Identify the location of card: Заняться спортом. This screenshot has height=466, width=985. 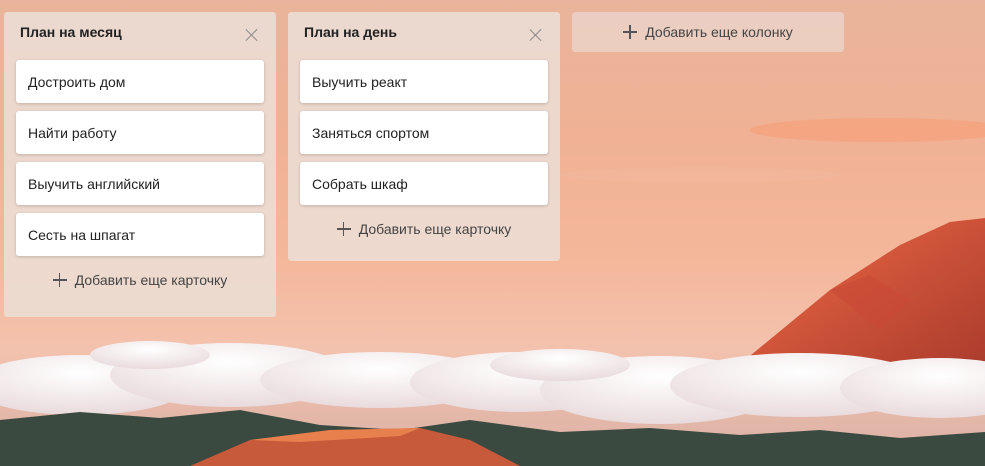
(424, 132).